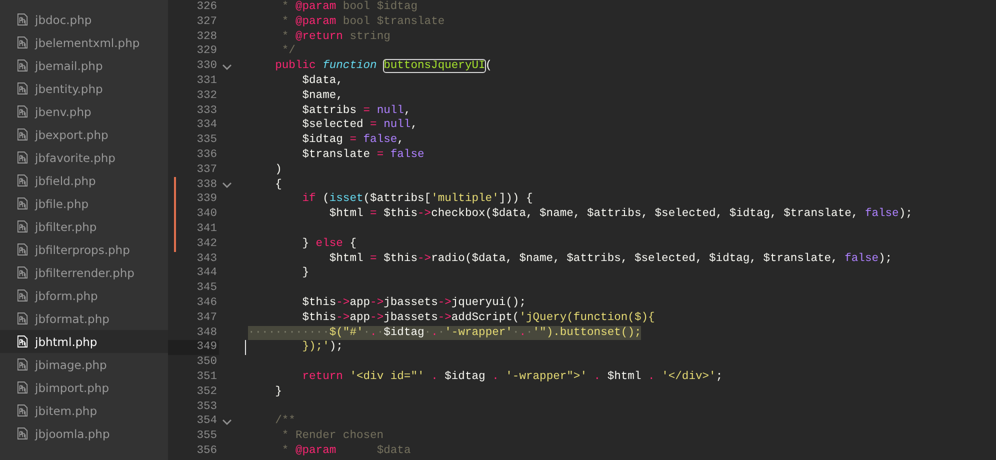 This screenshot has width=996, height=460. I want to click on code-line: */, so click(288, 52).